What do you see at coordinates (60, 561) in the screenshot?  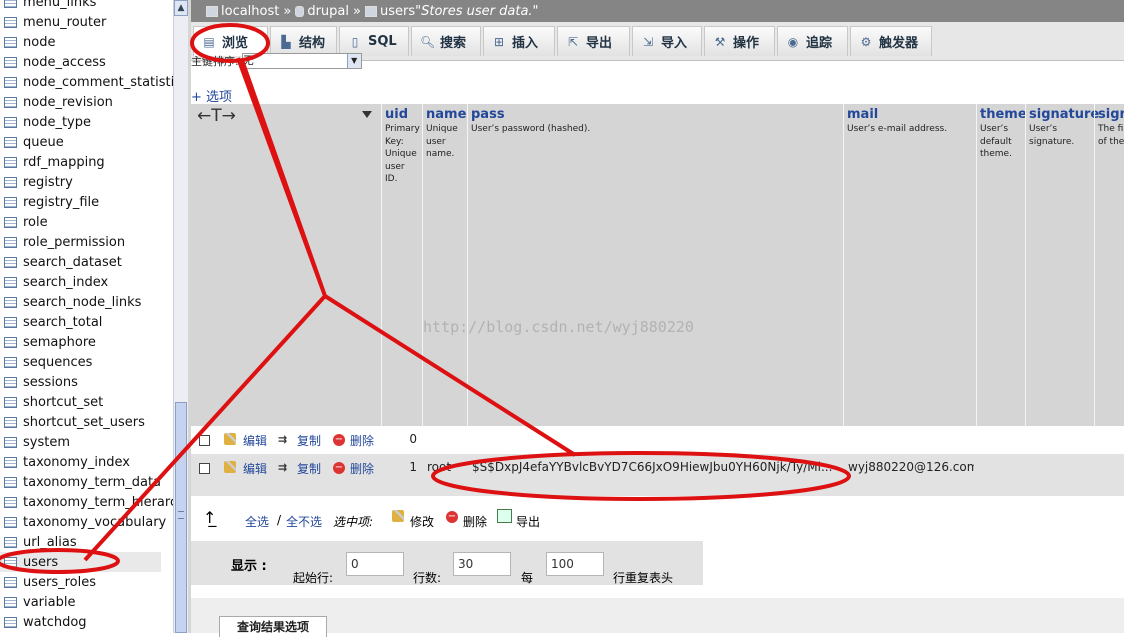 I see `annotation-circle-users` at bounding box center [60, 561].